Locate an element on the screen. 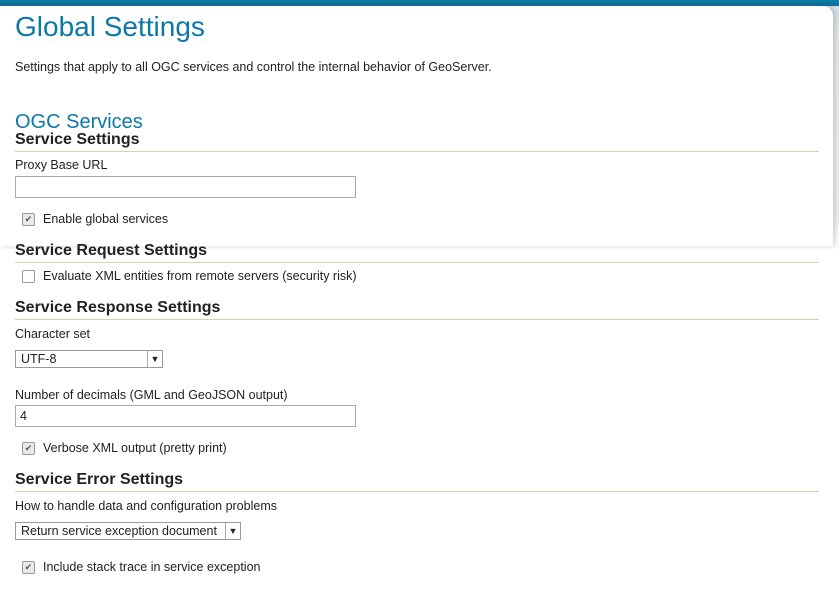 This screenshot has width=839, height=601. xml-entities-checkbox is located at coordinates (28, 276).